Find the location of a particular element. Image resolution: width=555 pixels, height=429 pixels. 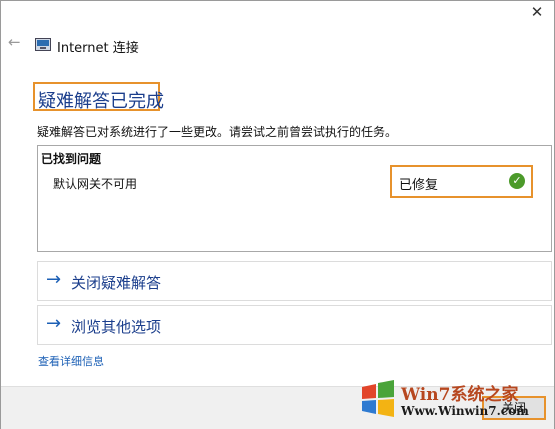

action-label: 关闭疑难解答 is located at coordinates (116, 283).